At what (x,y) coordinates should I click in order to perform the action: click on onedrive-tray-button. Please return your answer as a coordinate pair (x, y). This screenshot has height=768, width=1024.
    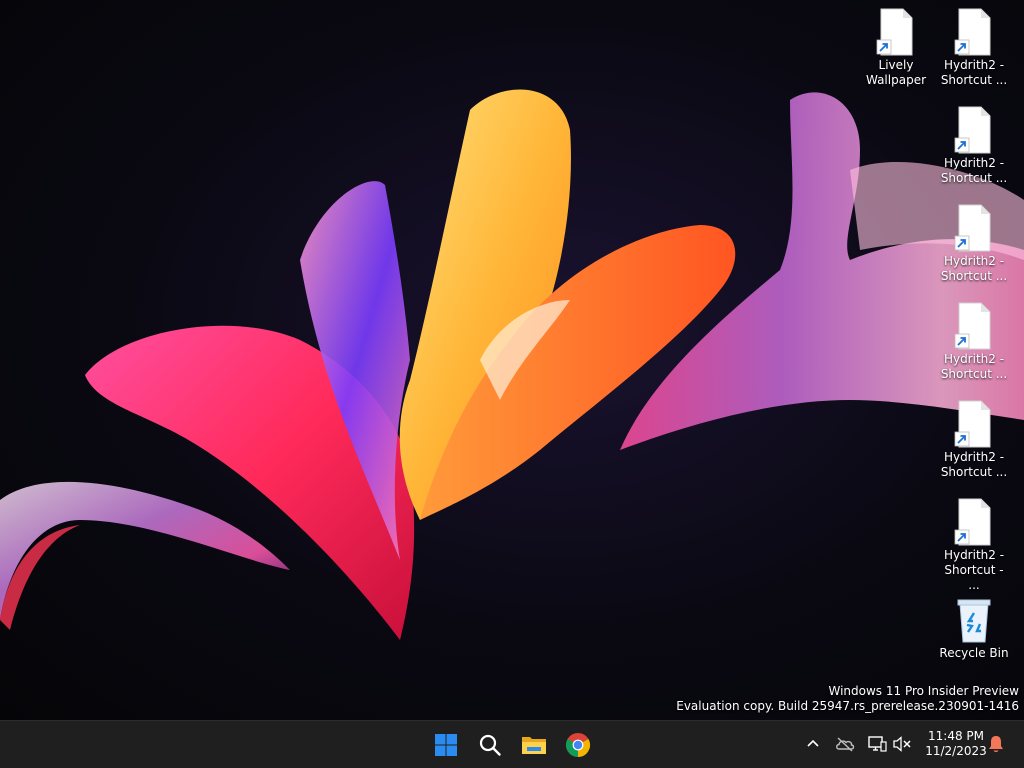
    Looking at the image, I should click on (845, 744).